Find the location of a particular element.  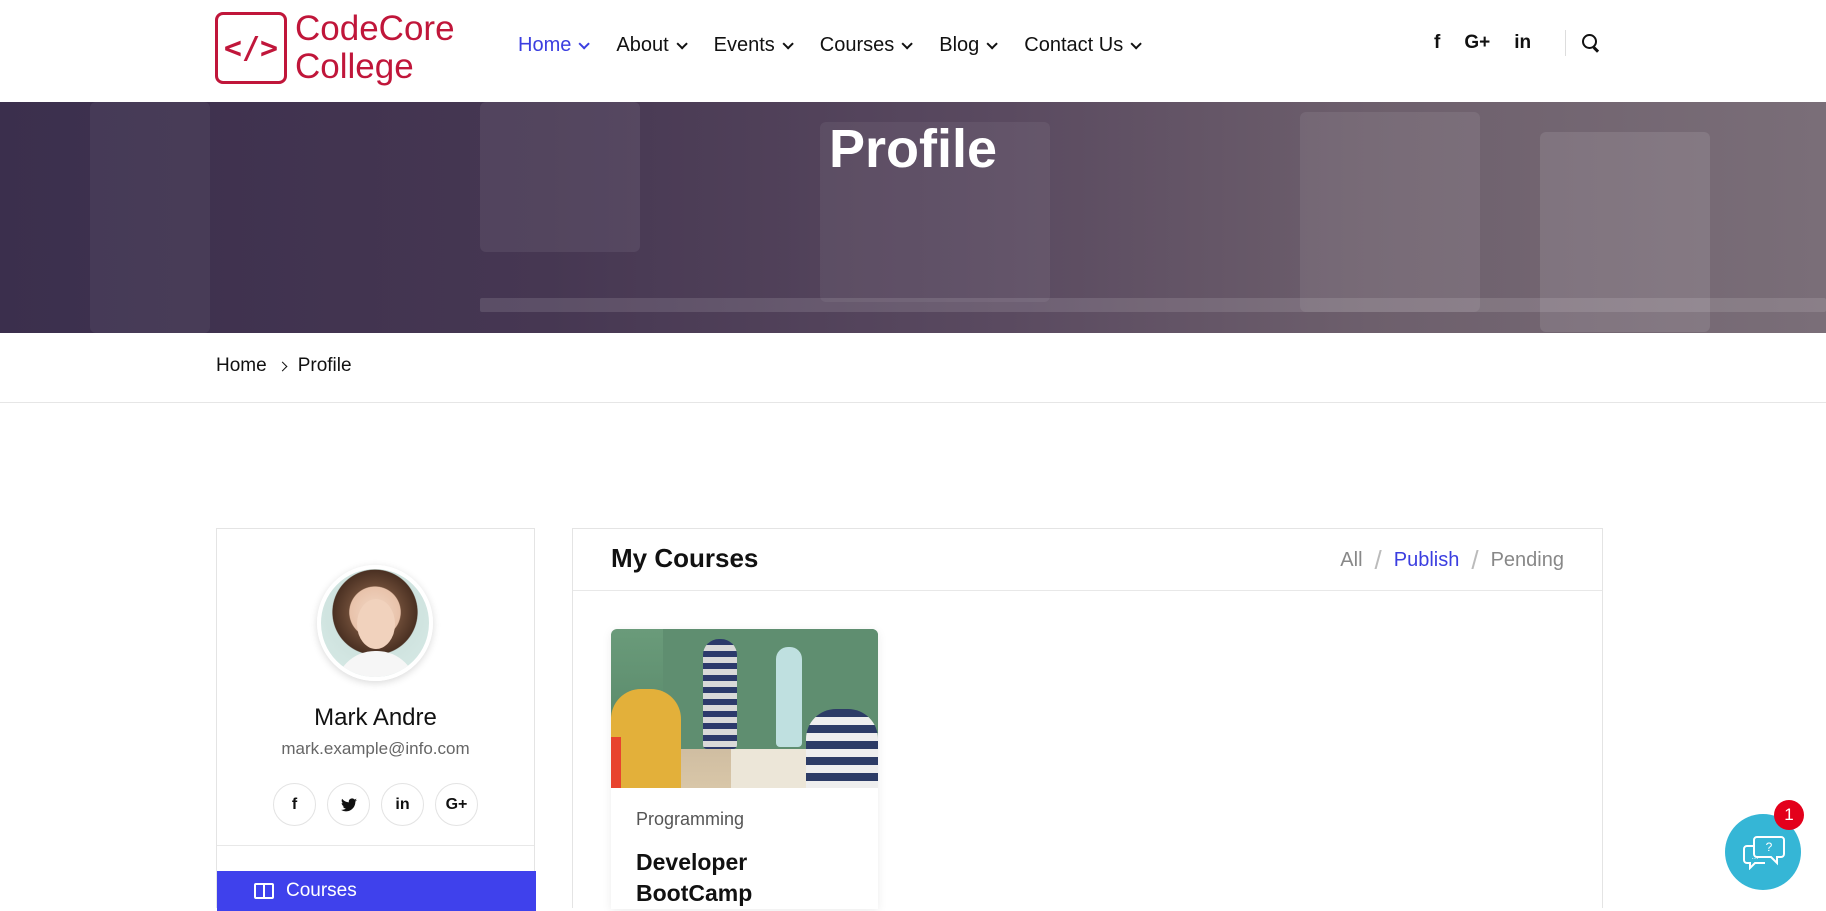

header-social-links: f G+ in is located at coordinates (1517, 43).